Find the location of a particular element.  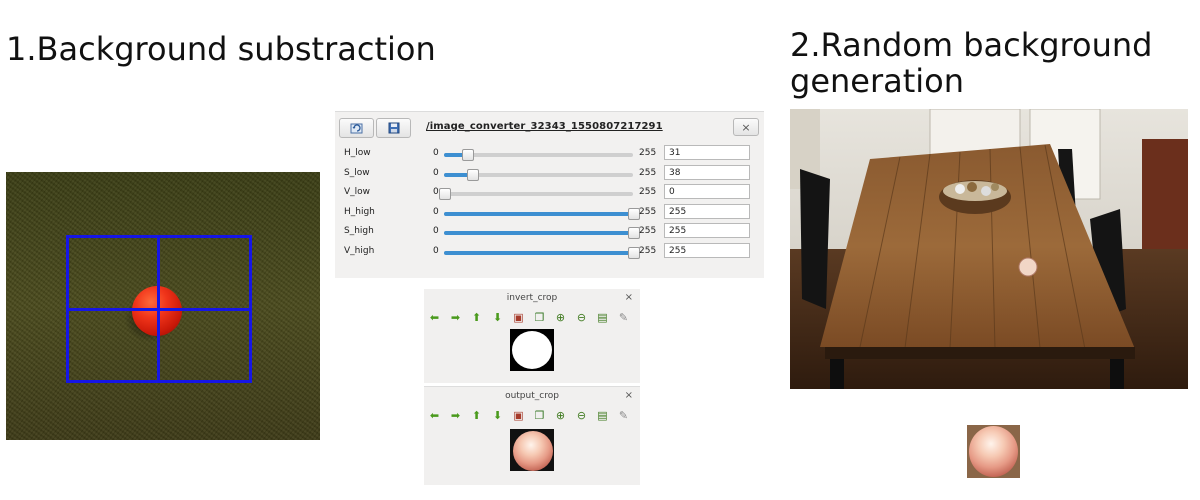

slider-row-h-high: H_high 0 255 255 is located at coordinates (549, 213).